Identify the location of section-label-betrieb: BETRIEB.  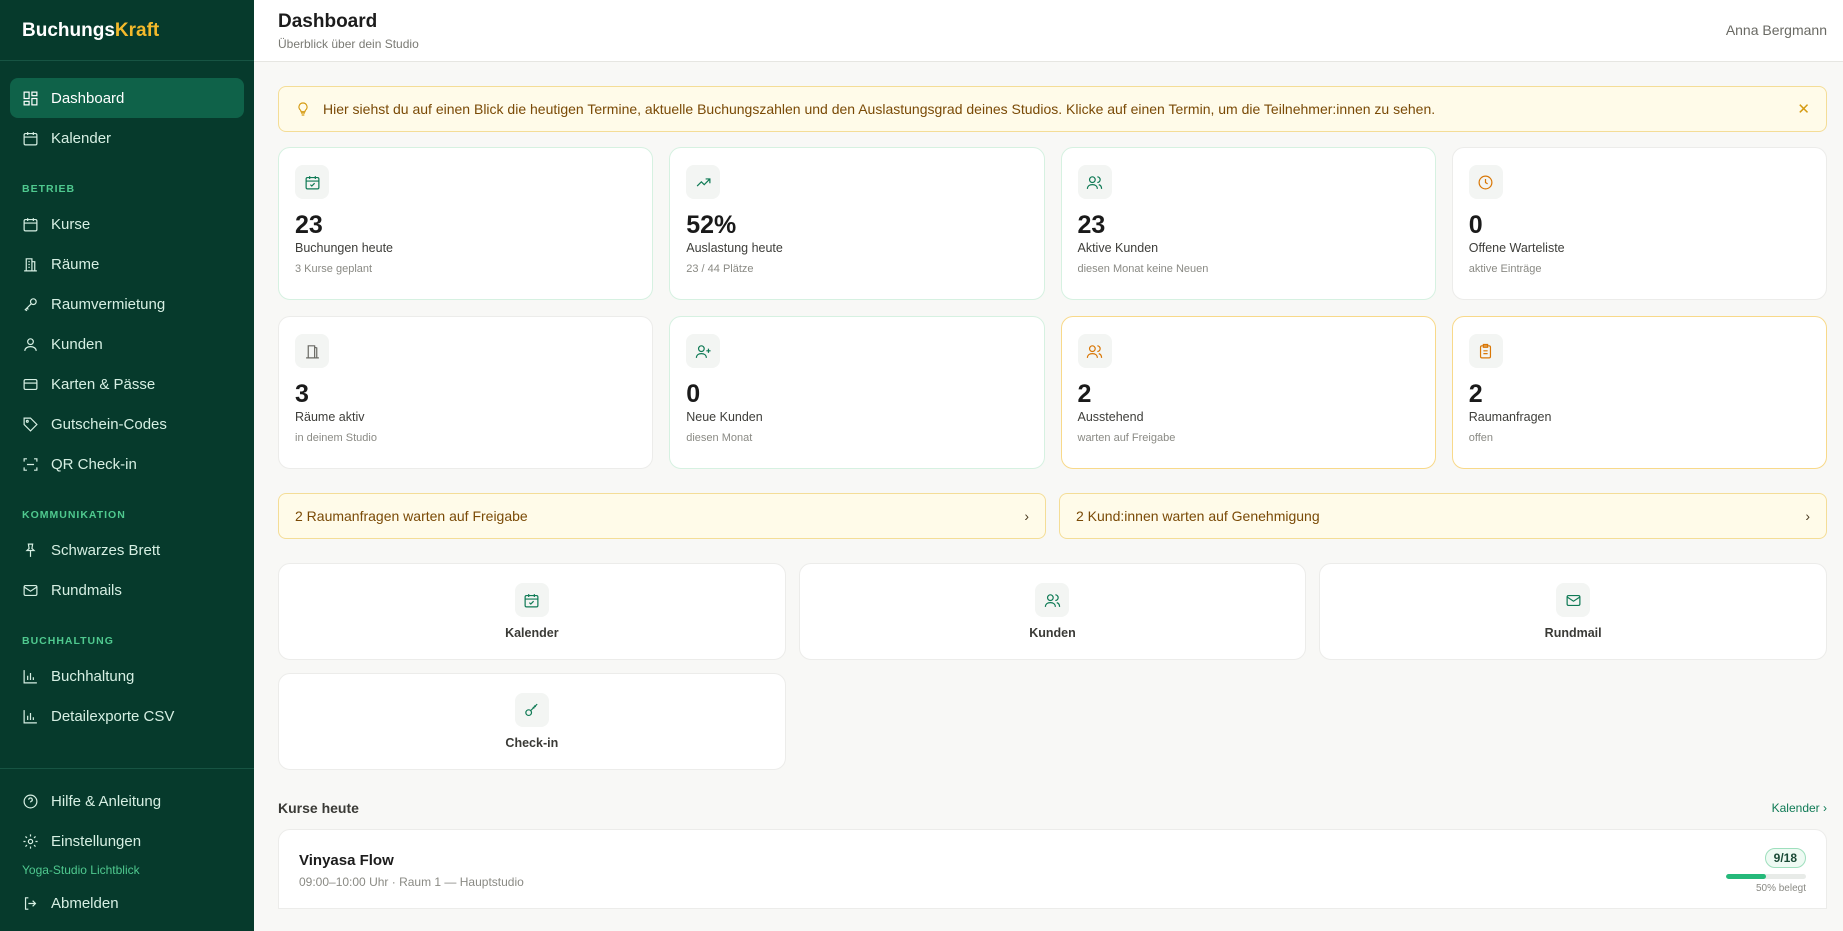
(49, 189).